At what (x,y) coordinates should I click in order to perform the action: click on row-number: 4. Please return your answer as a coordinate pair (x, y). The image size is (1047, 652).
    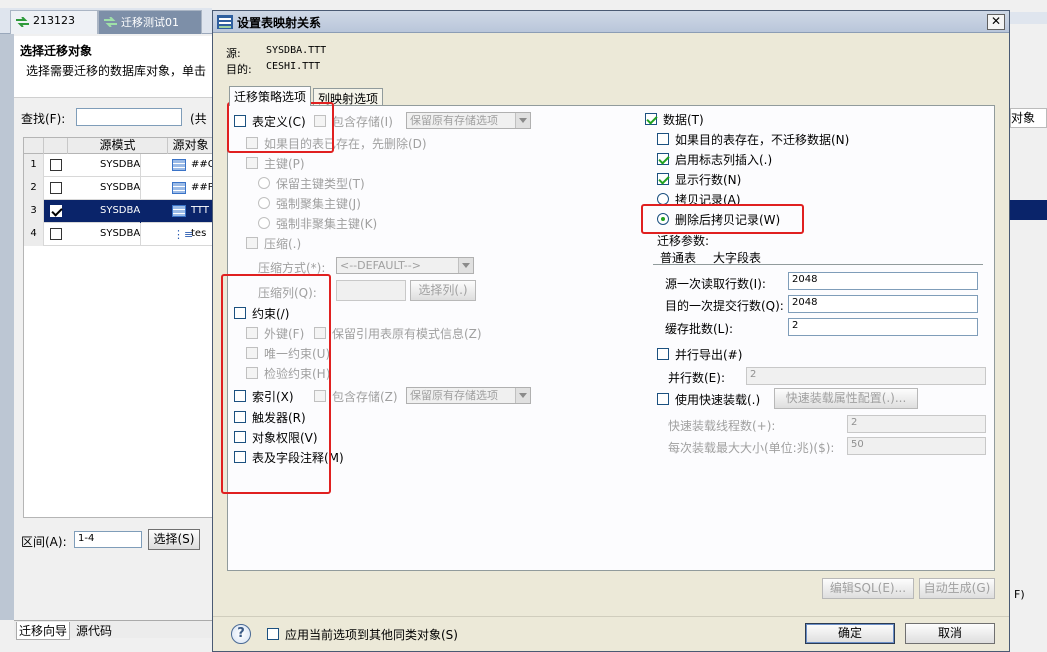
    Looking at the image, I should click on (34, 234).